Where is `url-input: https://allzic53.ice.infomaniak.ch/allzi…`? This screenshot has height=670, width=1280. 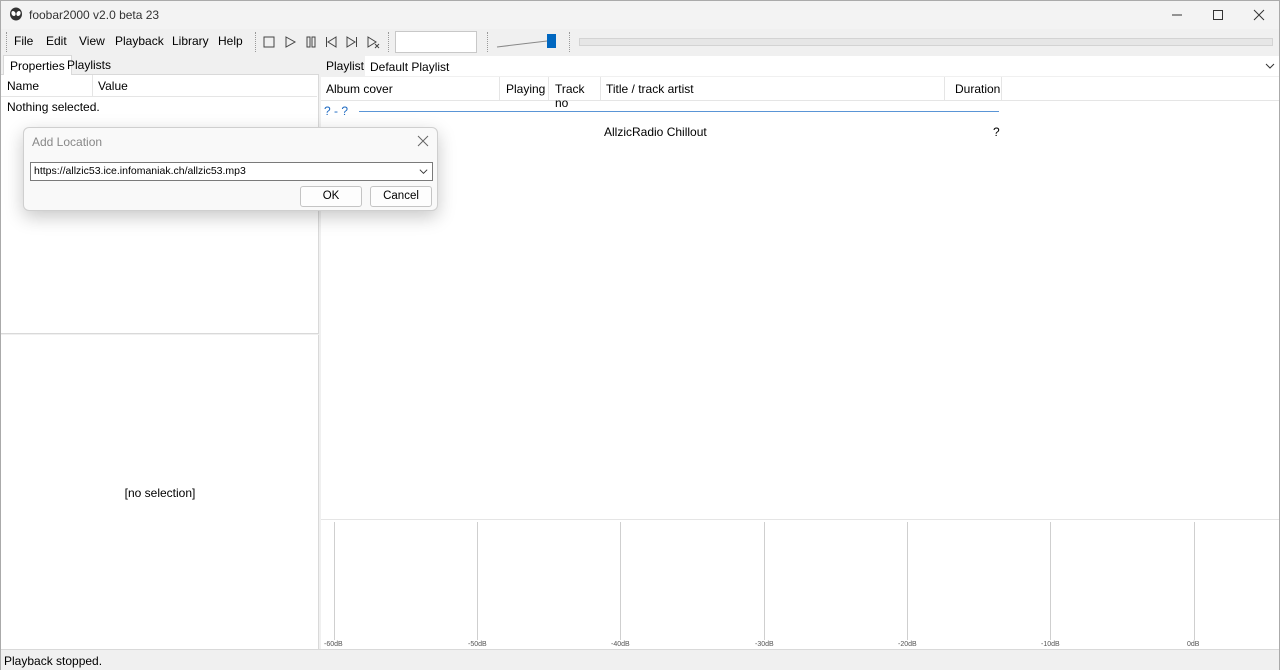
url-input: https://allzic53.ice.infomaniak.ch/allzi… is located at coordinates (231, 171).